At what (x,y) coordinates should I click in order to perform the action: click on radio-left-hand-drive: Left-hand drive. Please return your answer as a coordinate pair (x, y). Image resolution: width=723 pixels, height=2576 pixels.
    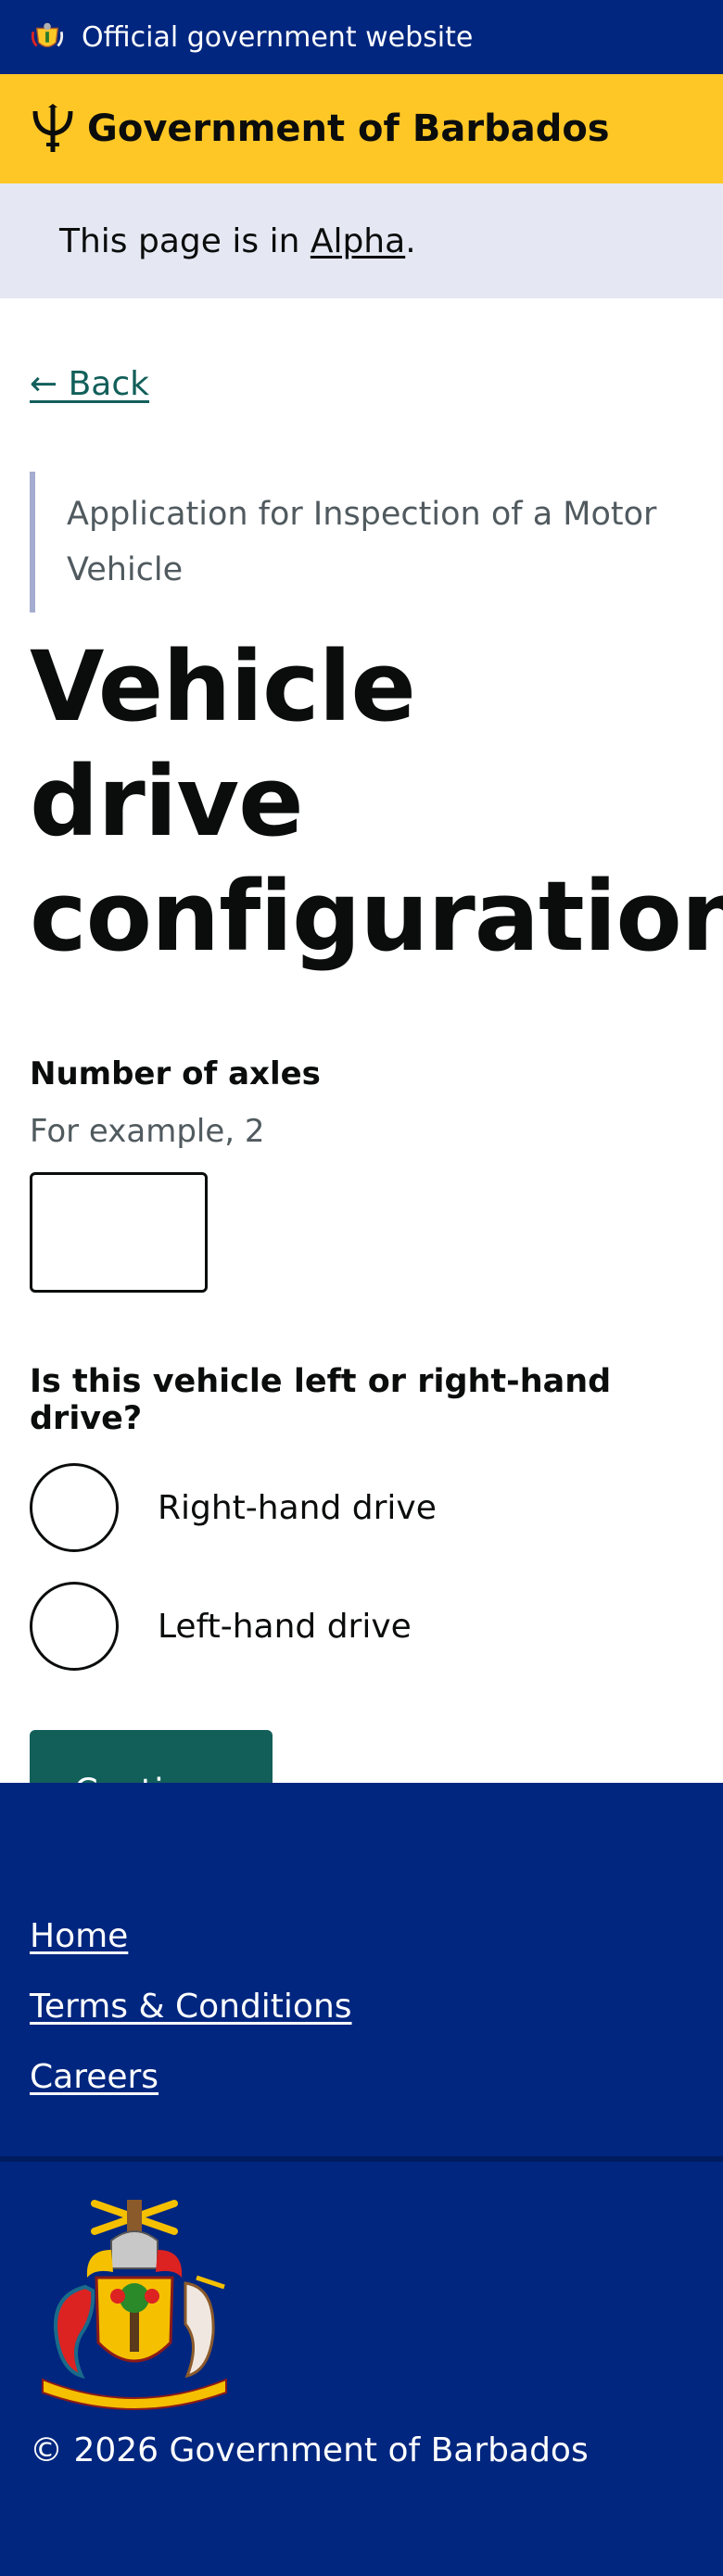
    Looking at the image, I should click on (361, 1626).